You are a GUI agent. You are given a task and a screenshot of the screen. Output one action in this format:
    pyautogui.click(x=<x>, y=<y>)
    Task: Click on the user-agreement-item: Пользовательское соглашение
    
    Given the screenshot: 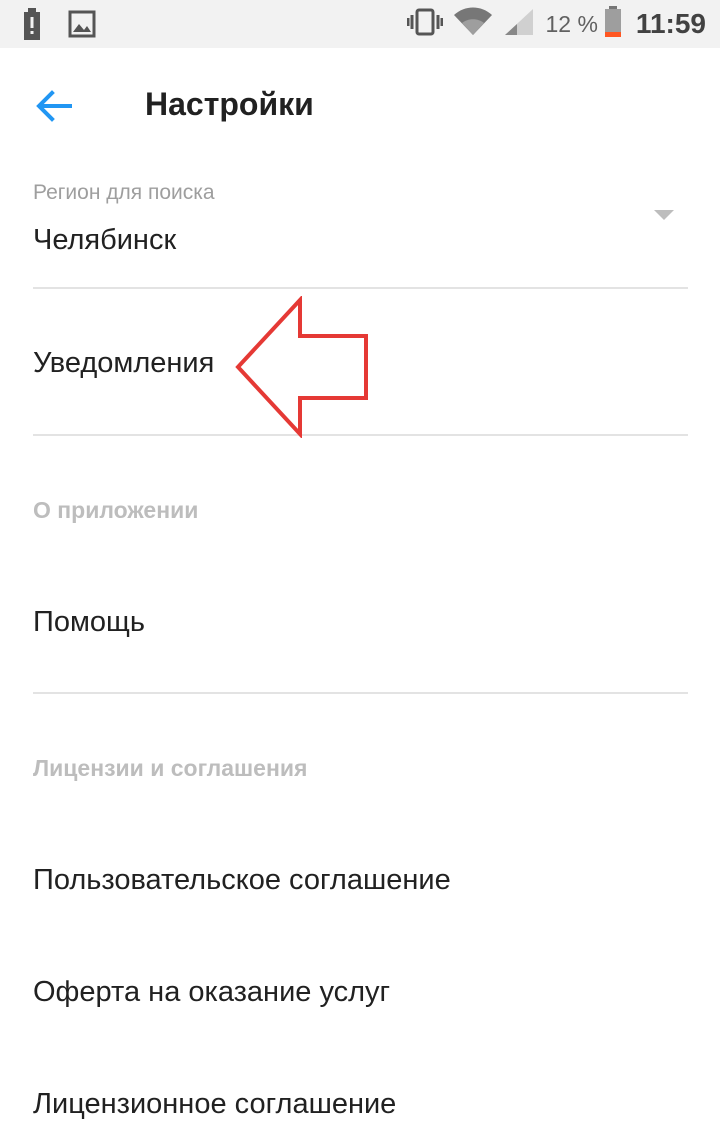 What is the action you would take?
    pyautogui.click(x=360, y=882)
    